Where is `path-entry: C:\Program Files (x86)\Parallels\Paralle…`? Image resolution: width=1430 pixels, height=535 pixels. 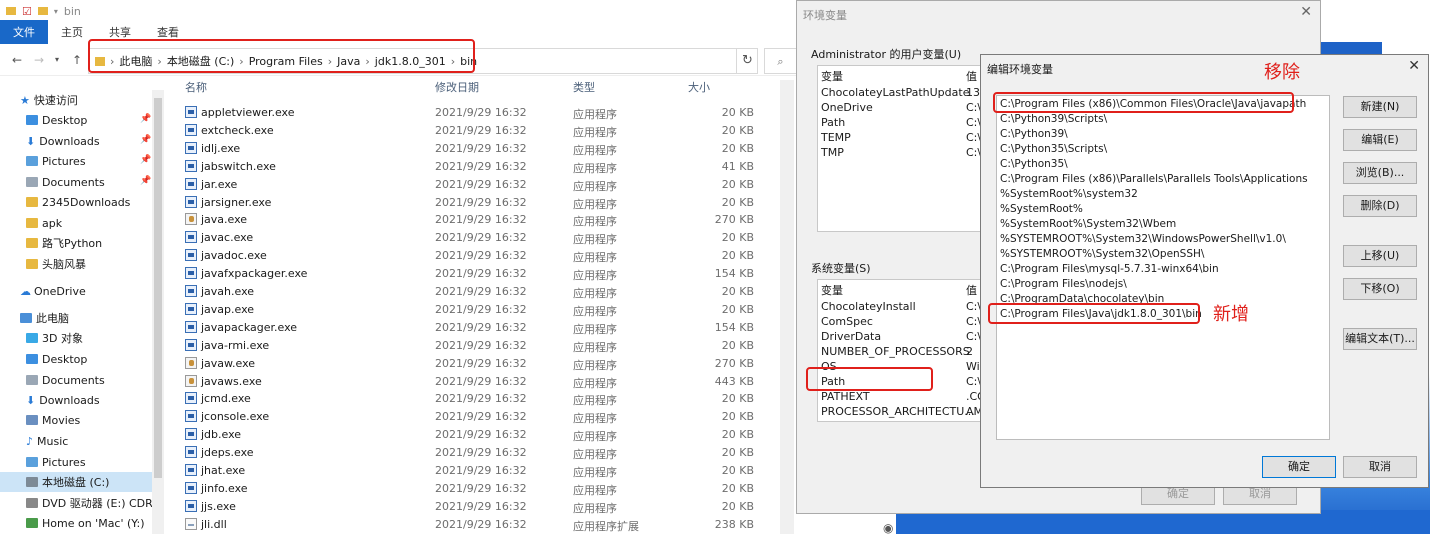
path-entry: C:\Program Files (x86)\Parallels\Paralle… is located at coordinates (1154, 180).